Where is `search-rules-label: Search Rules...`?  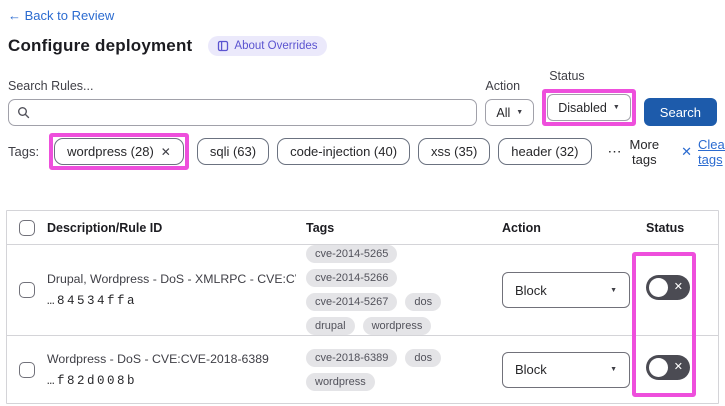
search-rules-label: Search Rules... is located at coordinates (51, 86).